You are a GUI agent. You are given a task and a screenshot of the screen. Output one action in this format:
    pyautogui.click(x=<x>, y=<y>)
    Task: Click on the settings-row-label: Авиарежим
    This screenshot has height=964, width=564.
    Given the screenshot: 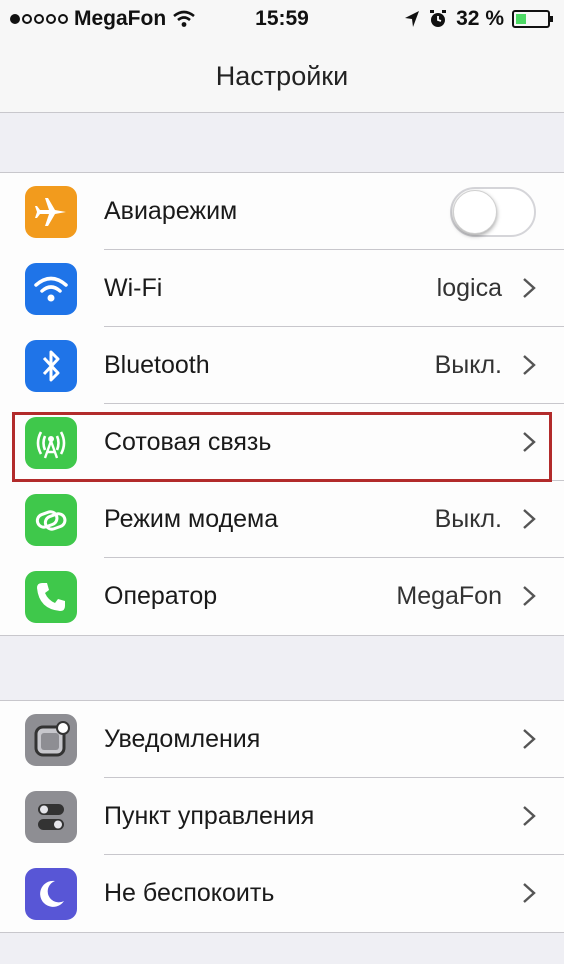 What is the action you would take?
    pyautogui.click(x=171, y=211)
    